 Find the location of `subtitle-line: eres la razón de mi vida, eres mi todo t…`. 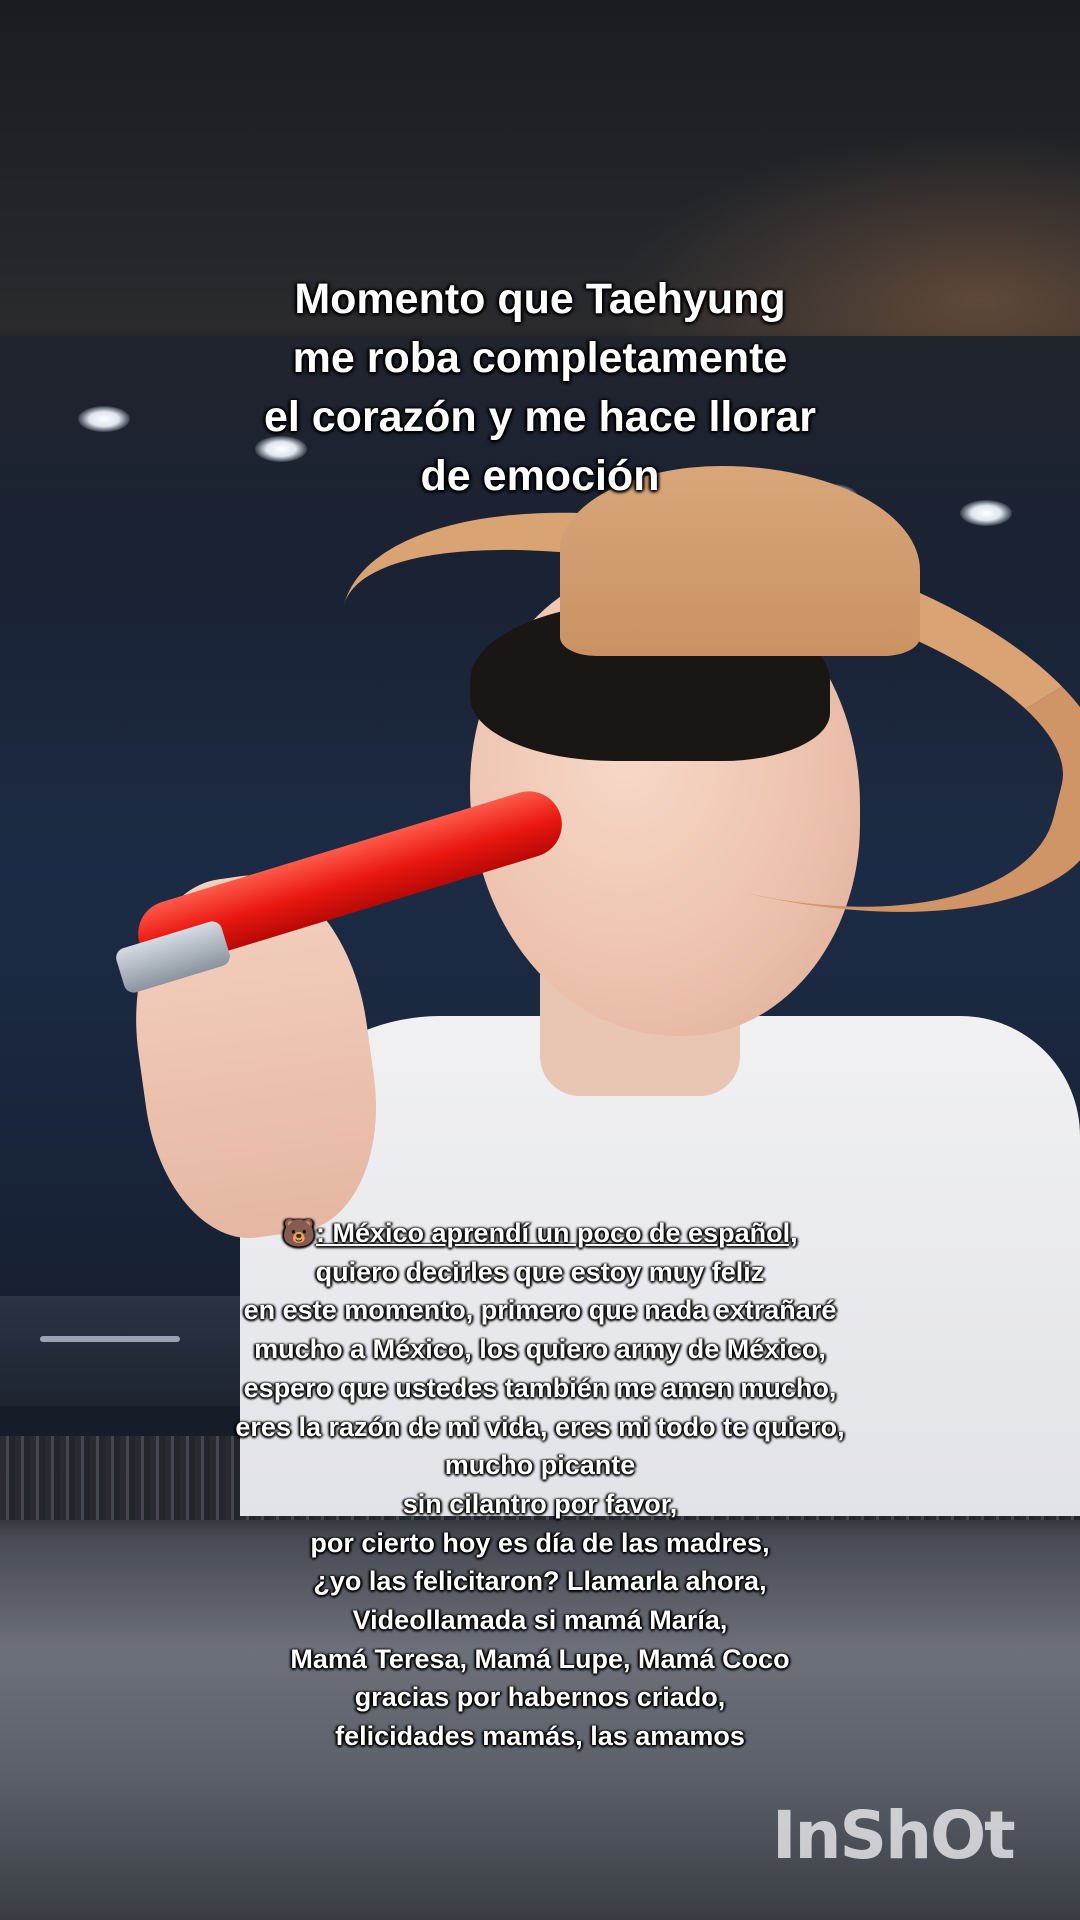

subtitle-line: eres la razón de mi vida, eres mi todo t… is located at coordinates (540, 1426).